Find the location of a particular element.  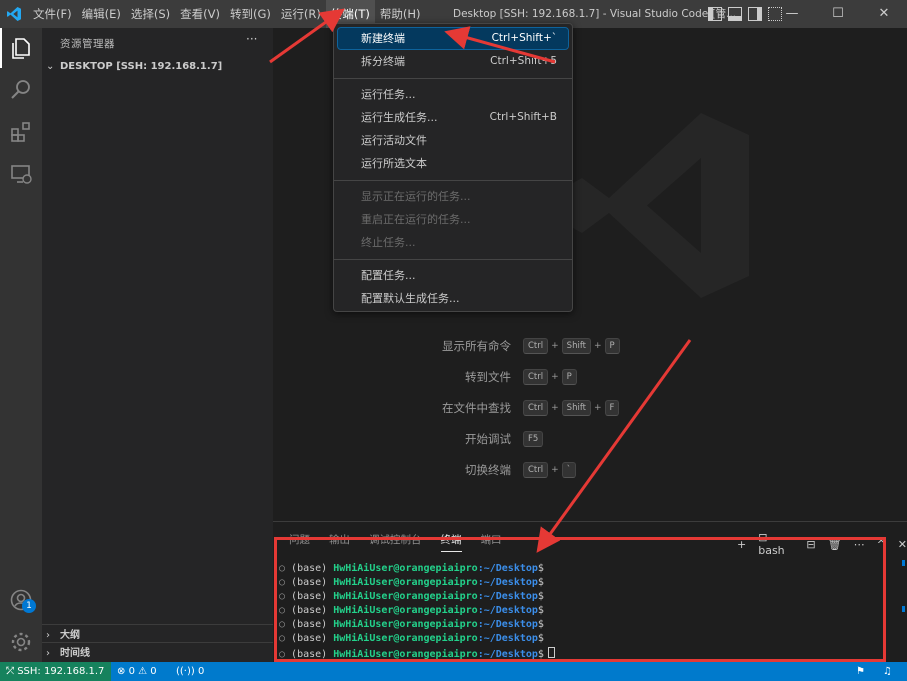

panel-tabs: 问题 输出 调试控制台 终端 端口 is located at coordinates (395, 542).